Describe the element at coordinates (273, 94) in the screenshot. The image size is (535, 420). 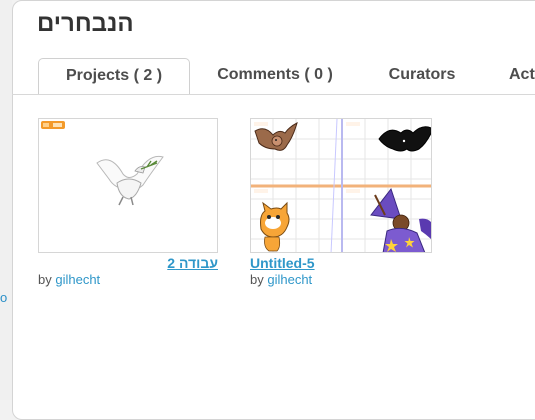
I see `tab-bar-divider` at that location.